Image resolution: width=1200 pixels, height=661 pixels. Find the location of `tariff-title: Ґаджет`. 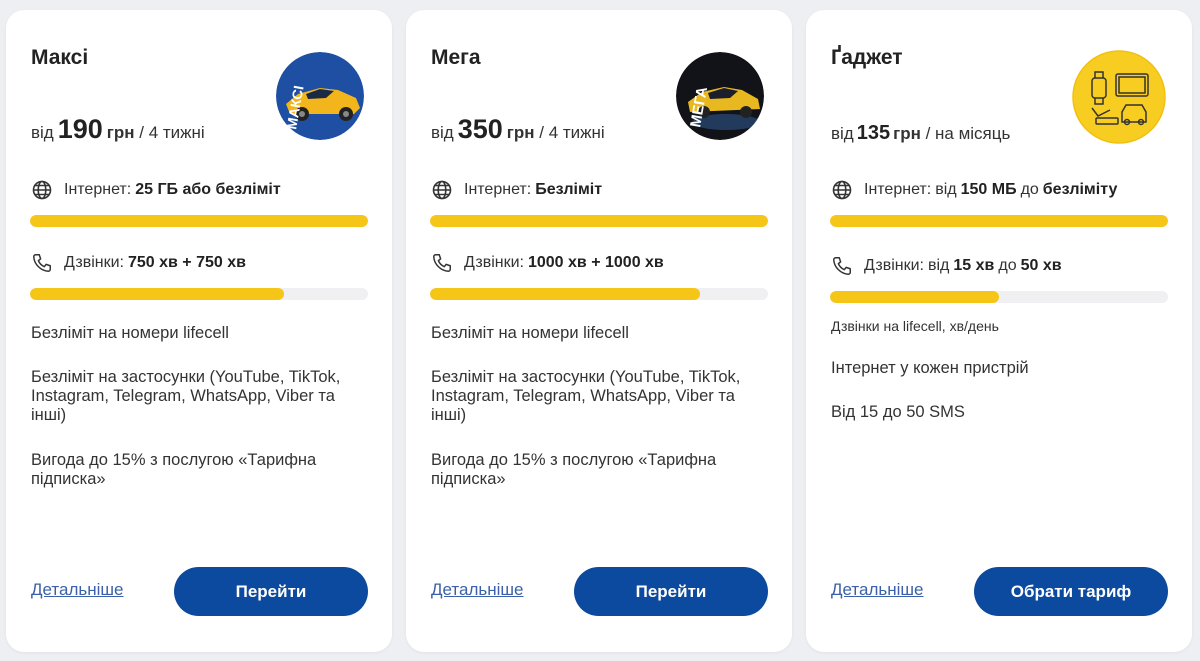

tariff-title: Ґаджет is located at coordinates (867, 57).